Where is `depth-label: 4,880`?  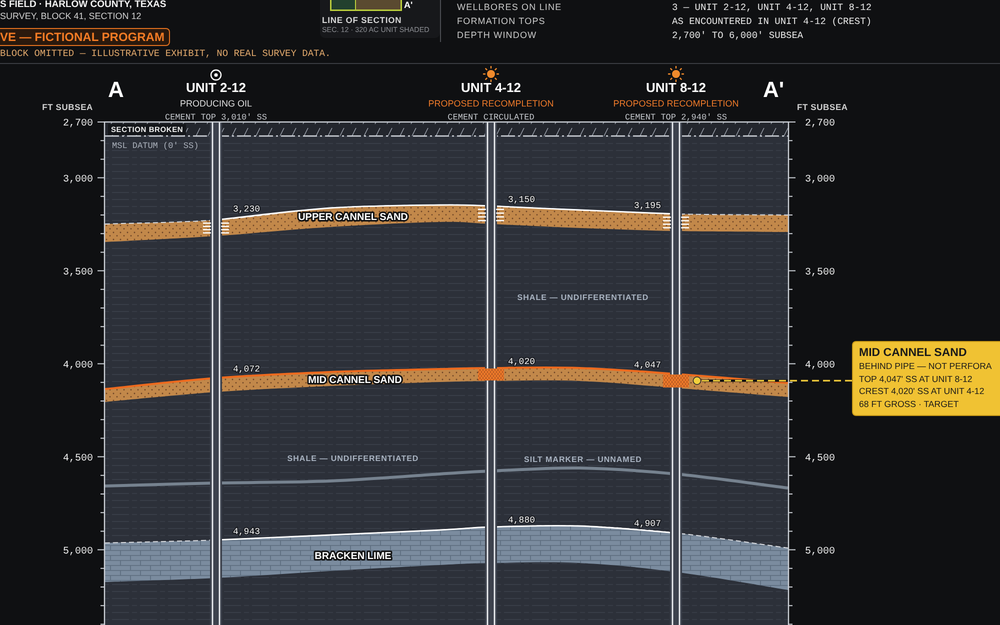 depth-label: 4,880 is located at coordinates (522, 521).